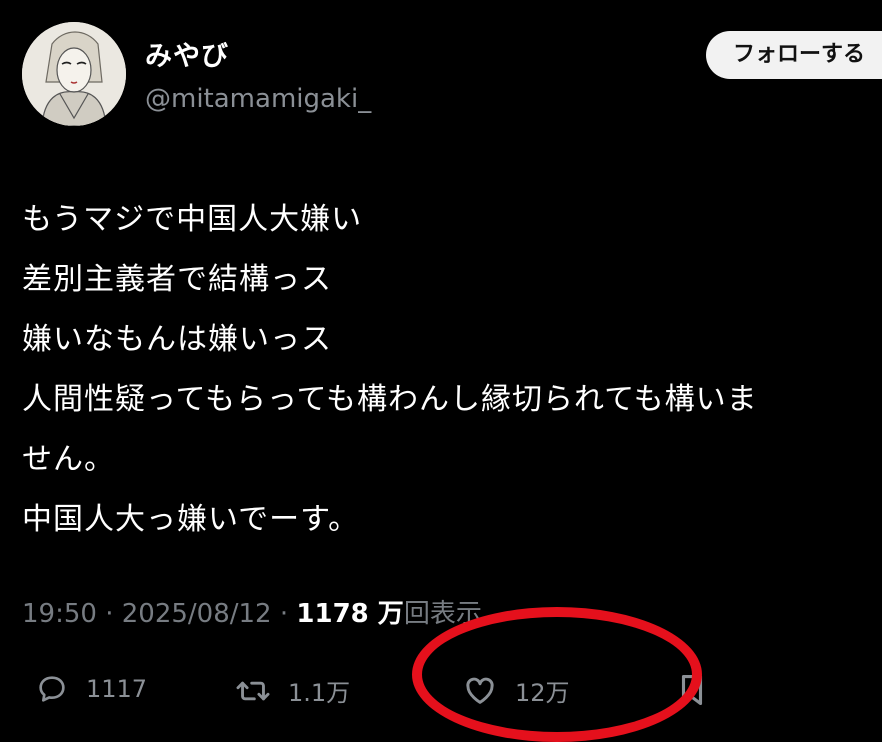 Image resolution: width=882 pixels, height=742 pixels. I want to click on tweet-time: 19:50, so click(59, 614).